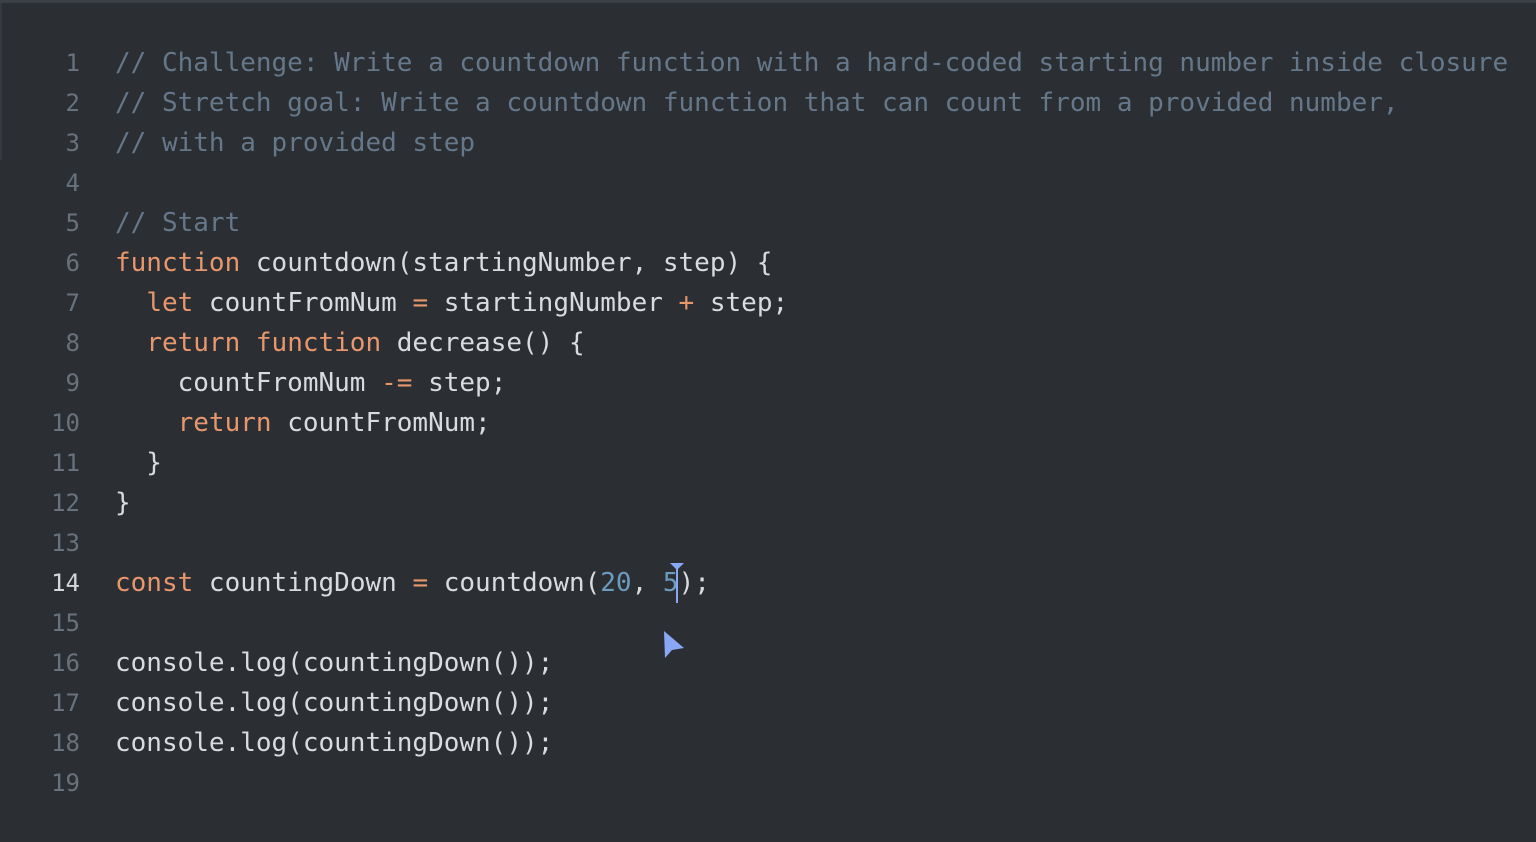 The height and width of the screenshot is (842, 1536). What do you see at coordinates (686, 303) in the screenshot?
I see `token-op: +` at bounding box center [686, 303].